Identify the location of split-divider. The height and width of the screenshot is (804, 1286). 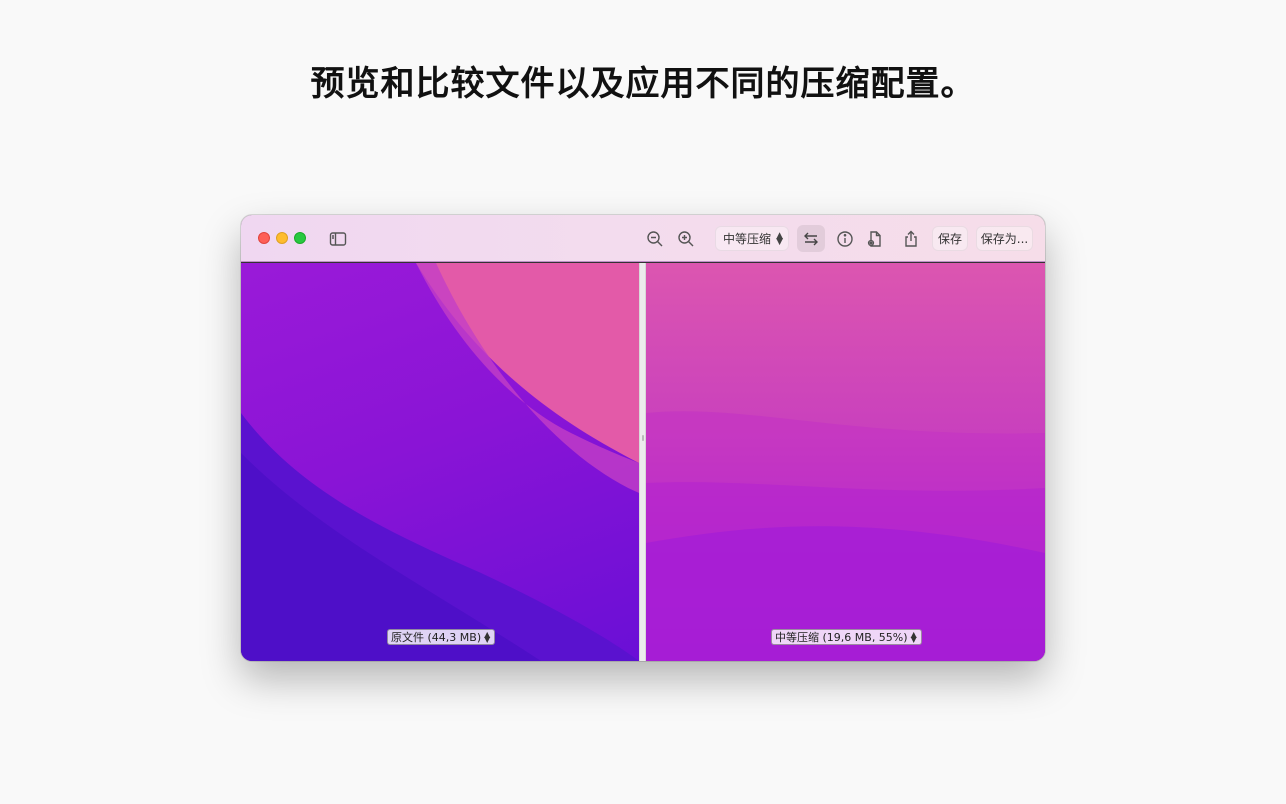
(642, 462).